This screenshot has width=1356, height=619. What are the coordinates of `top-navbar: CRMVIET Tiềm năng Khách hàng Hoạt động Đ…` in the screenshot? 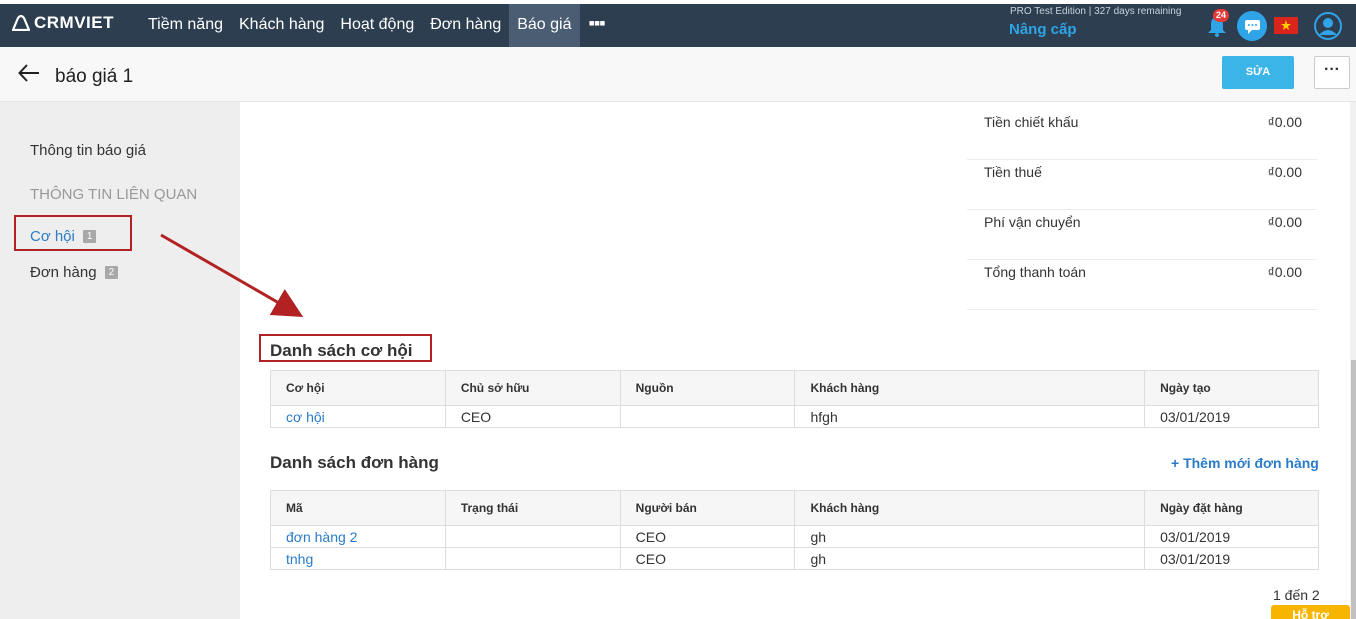 It's located at (678, 23).